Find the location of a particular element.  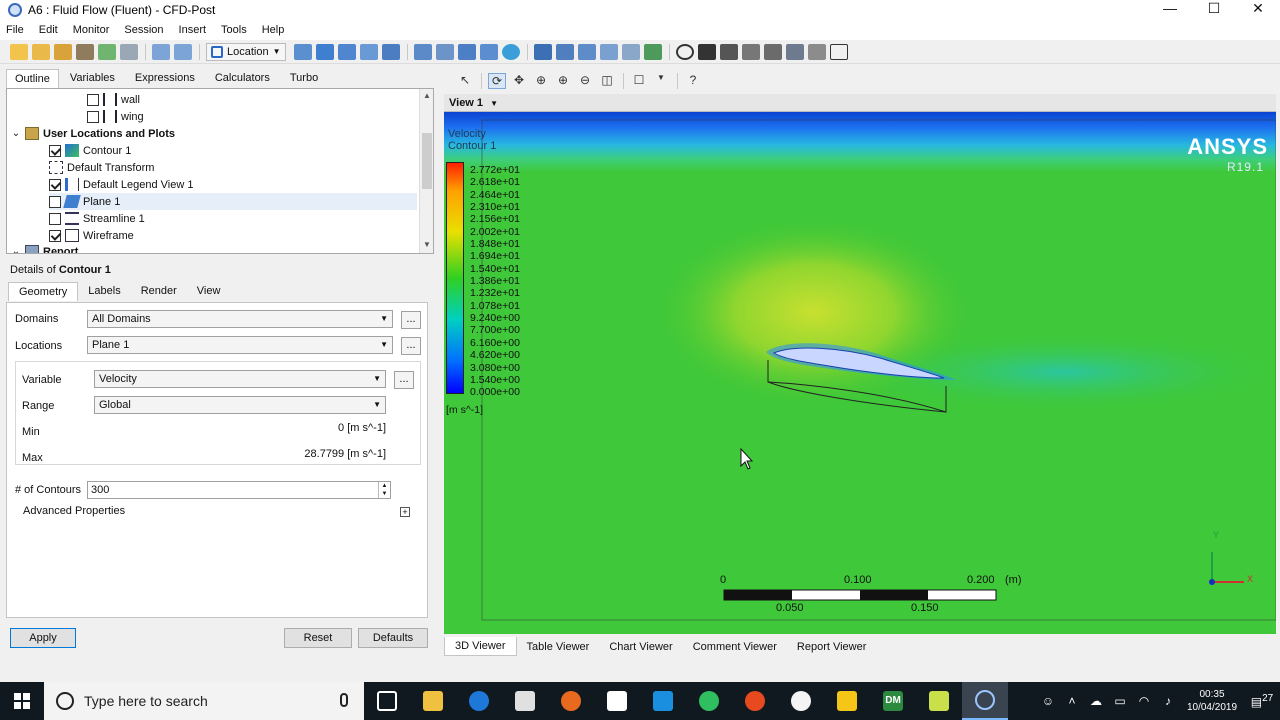

tab-3d-viewer: 3D Viewer is located at coordinates (480, 646).